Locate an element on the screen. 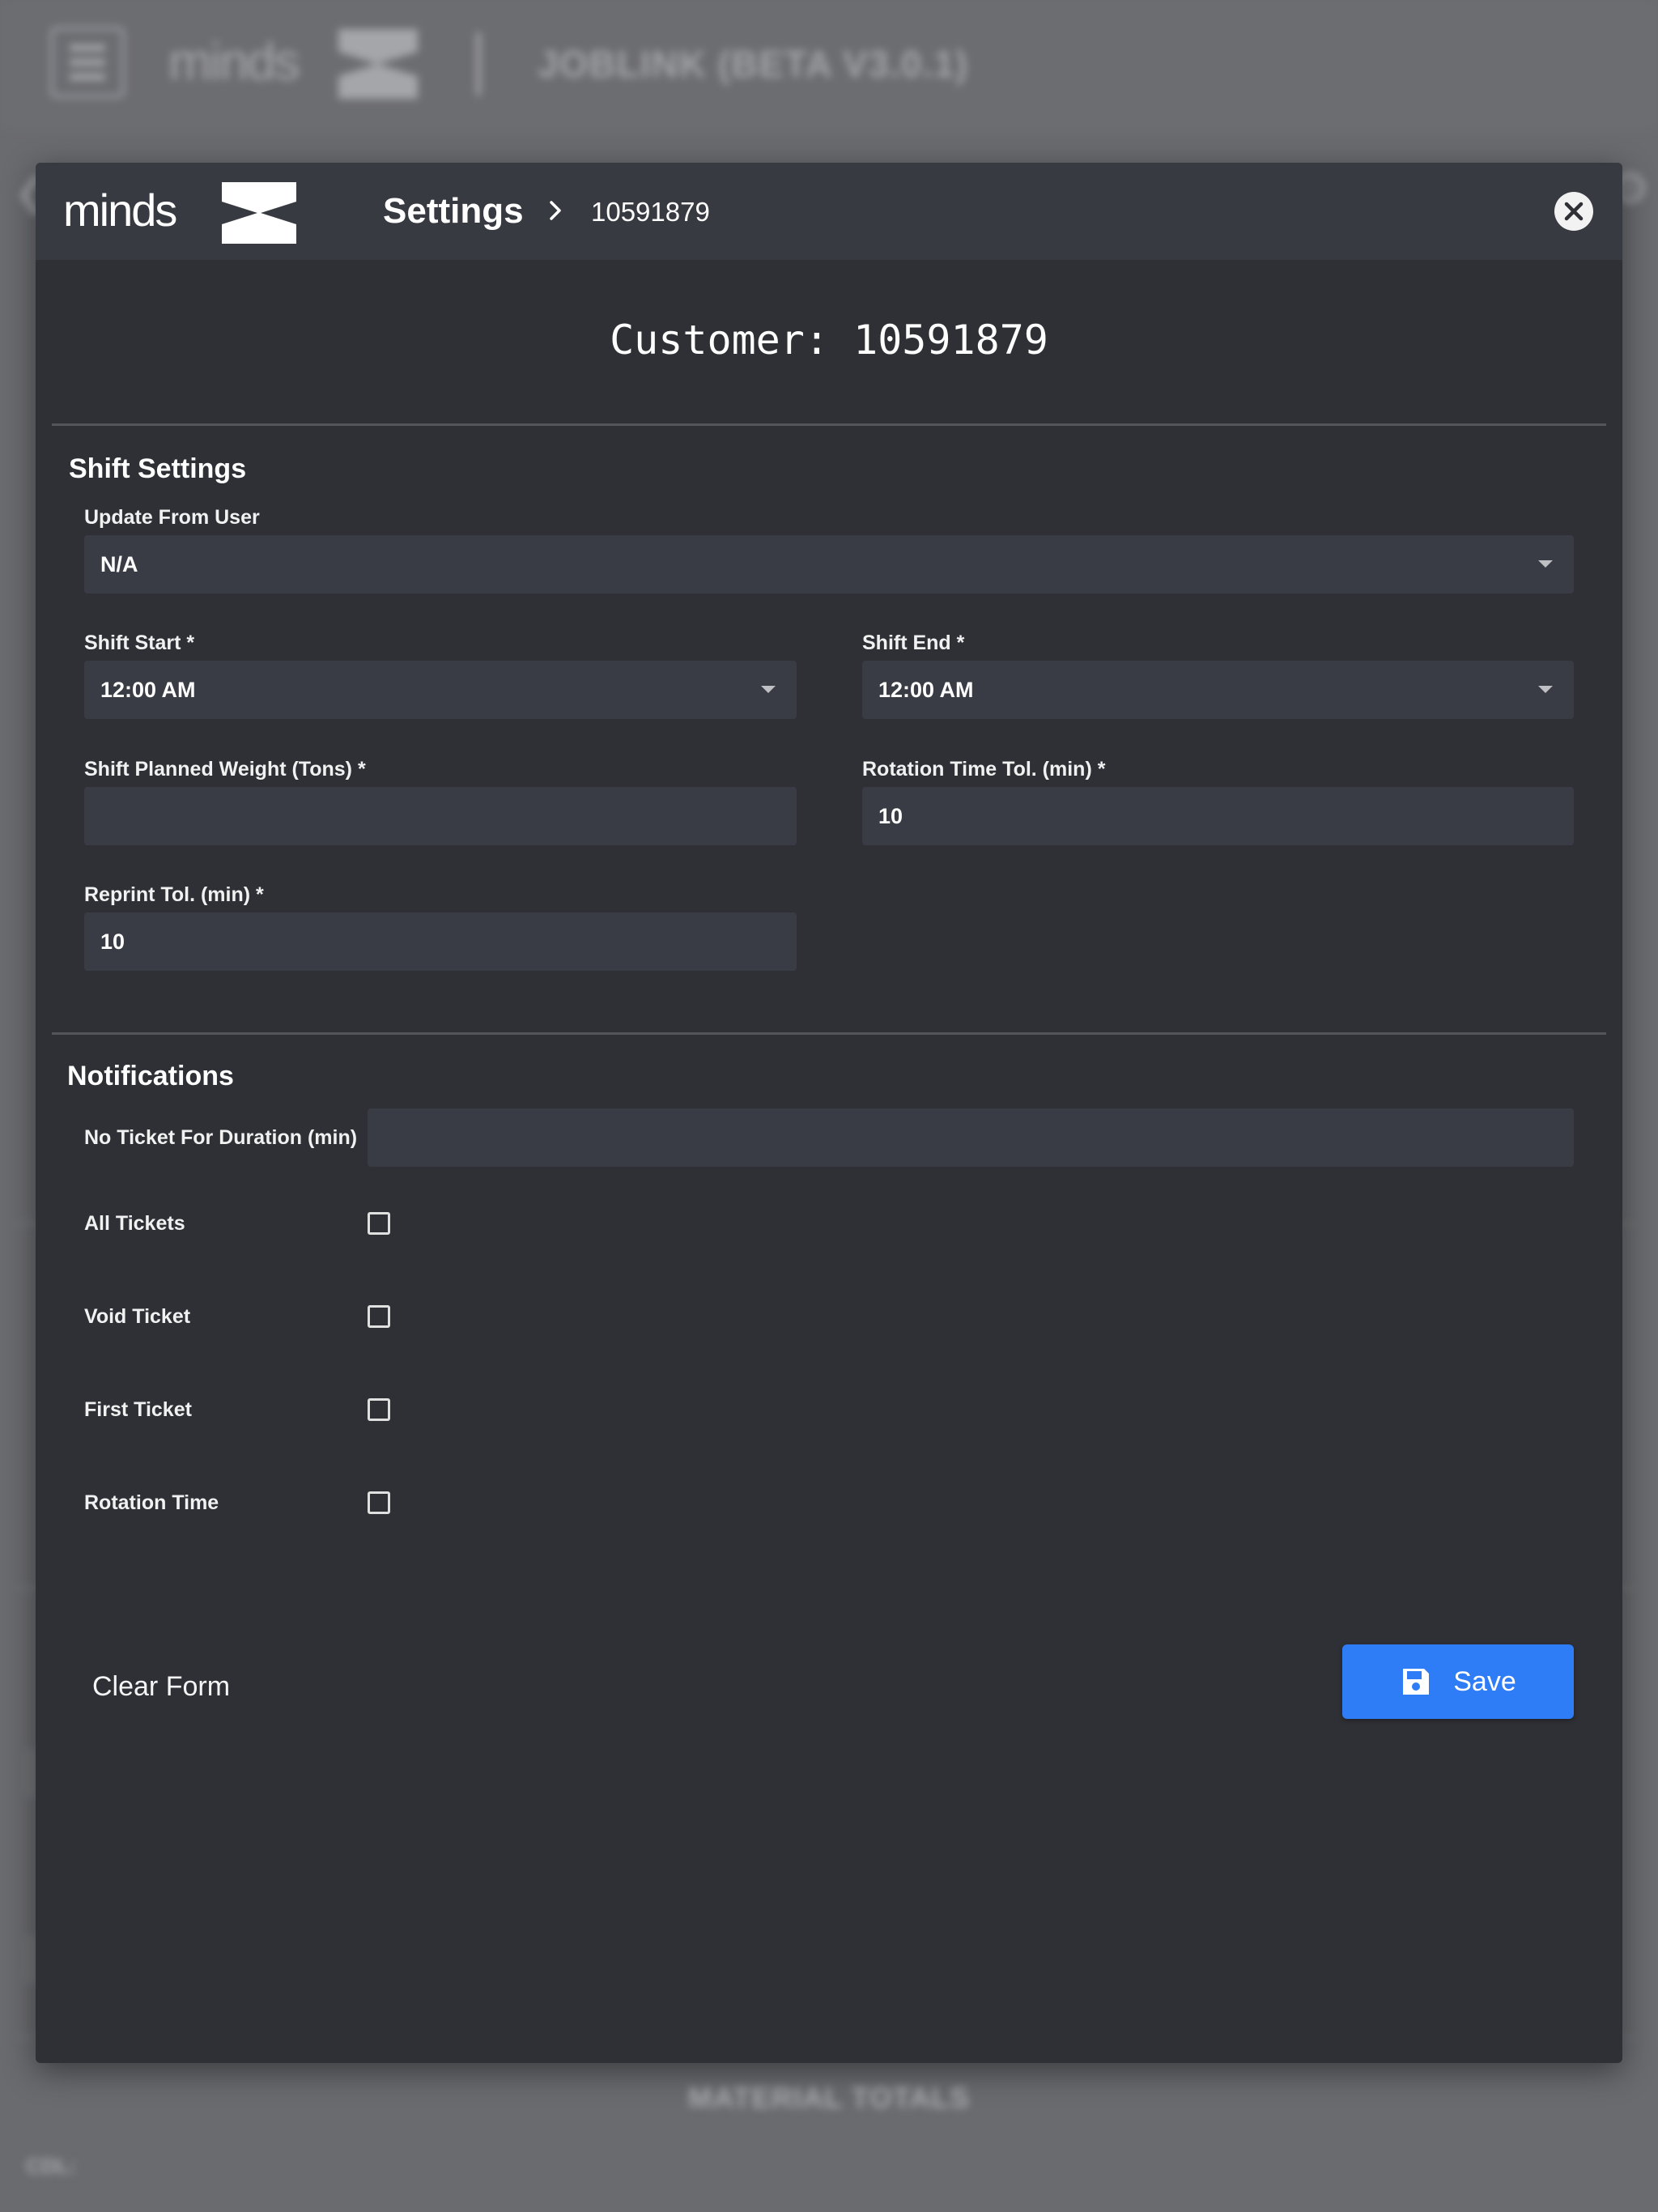 Image resolution: width=1658 pixels, height=2212 pixels. save-disk-icon is located at coordinates (1416, 1682).